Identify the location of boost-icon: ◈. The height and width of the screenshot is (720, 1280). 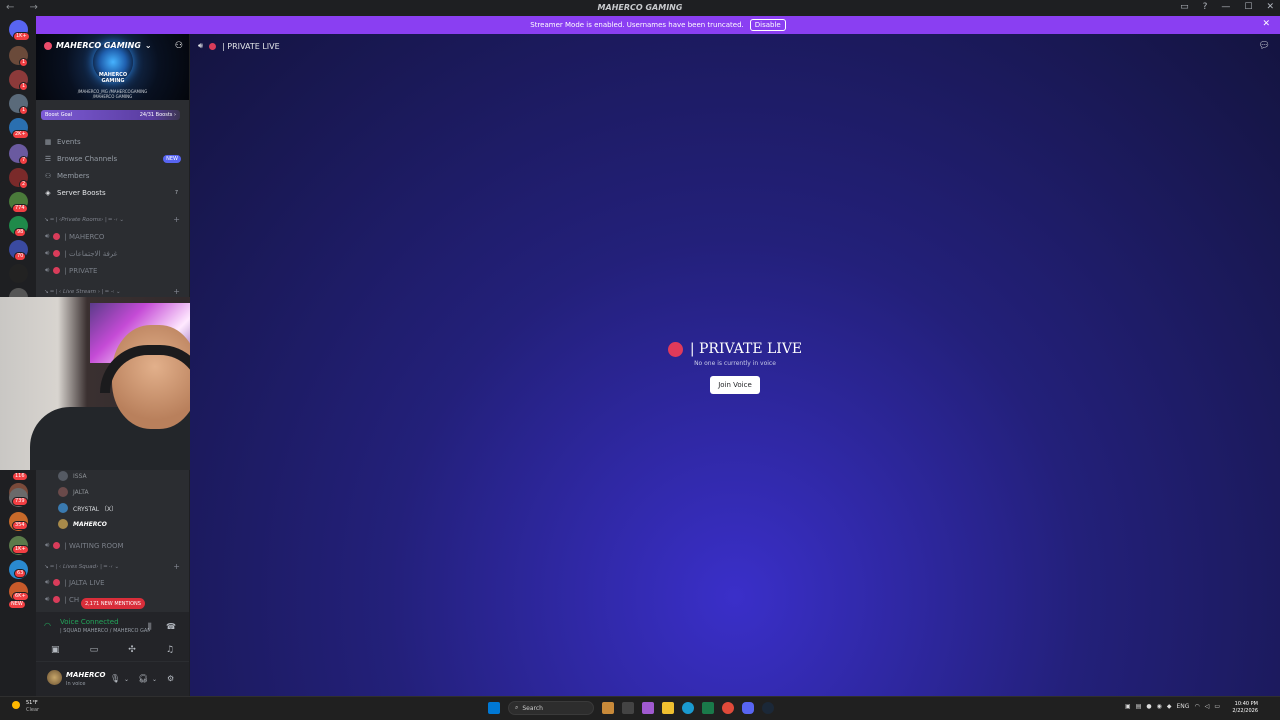
(48, 193).